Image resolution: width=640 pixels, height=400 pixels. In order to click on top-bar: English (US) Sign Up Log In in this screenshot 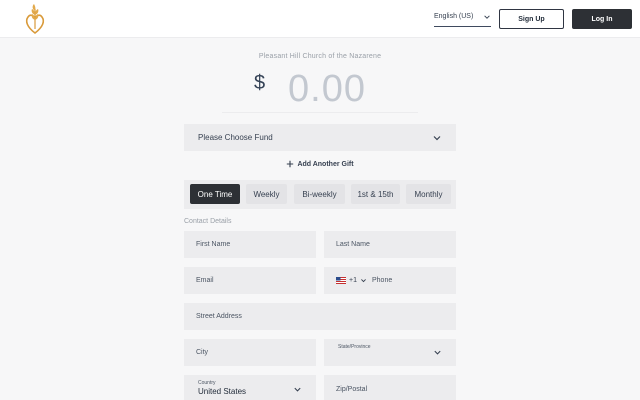, I will do `click(320, 19)`.